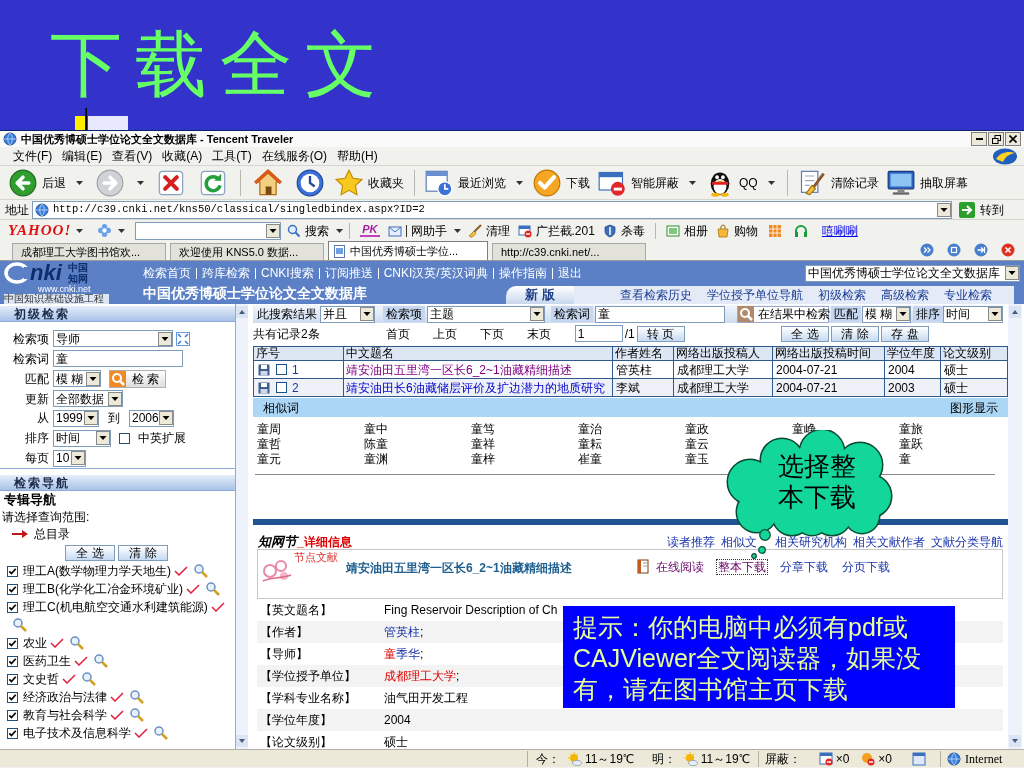 This screenshot has width=1024, height=768. I want to click on read-online-link: 在线阅读, so click(679, 567).